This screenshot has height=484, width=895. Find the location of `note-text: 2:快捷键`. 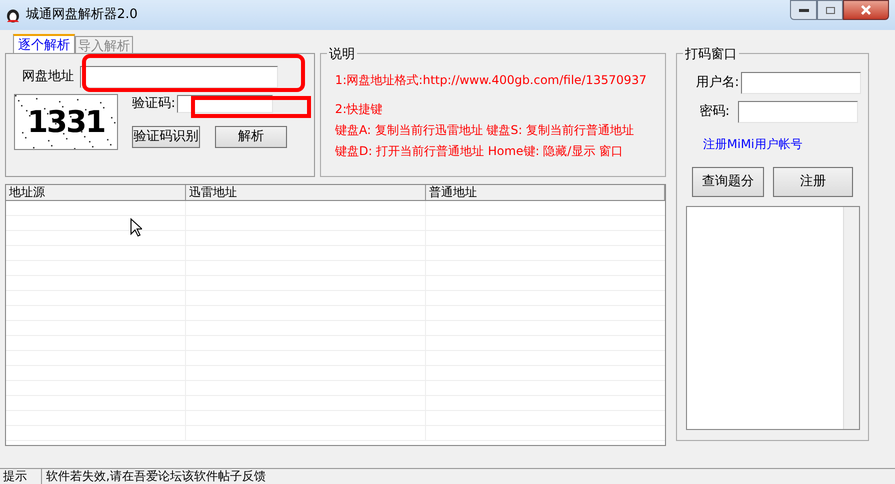

note-text: 2:快捷键 is located at coordinates (359, 109).